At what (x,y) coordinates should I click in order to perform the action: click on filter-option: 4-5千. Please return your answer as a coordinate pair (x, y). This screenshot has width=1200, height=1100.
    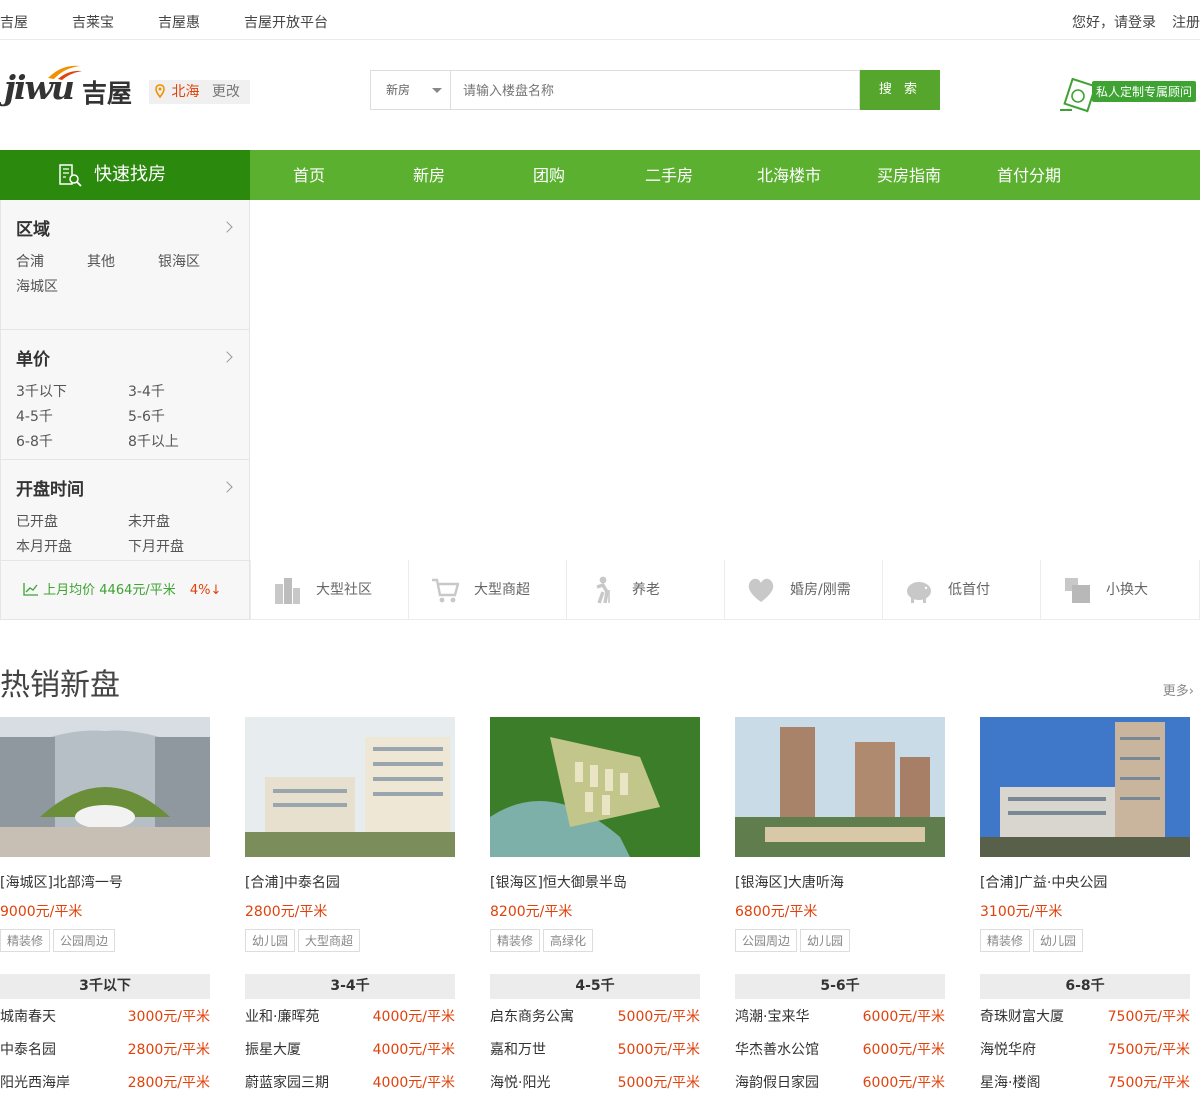
    Looking at the image, I should click on (34, 416).